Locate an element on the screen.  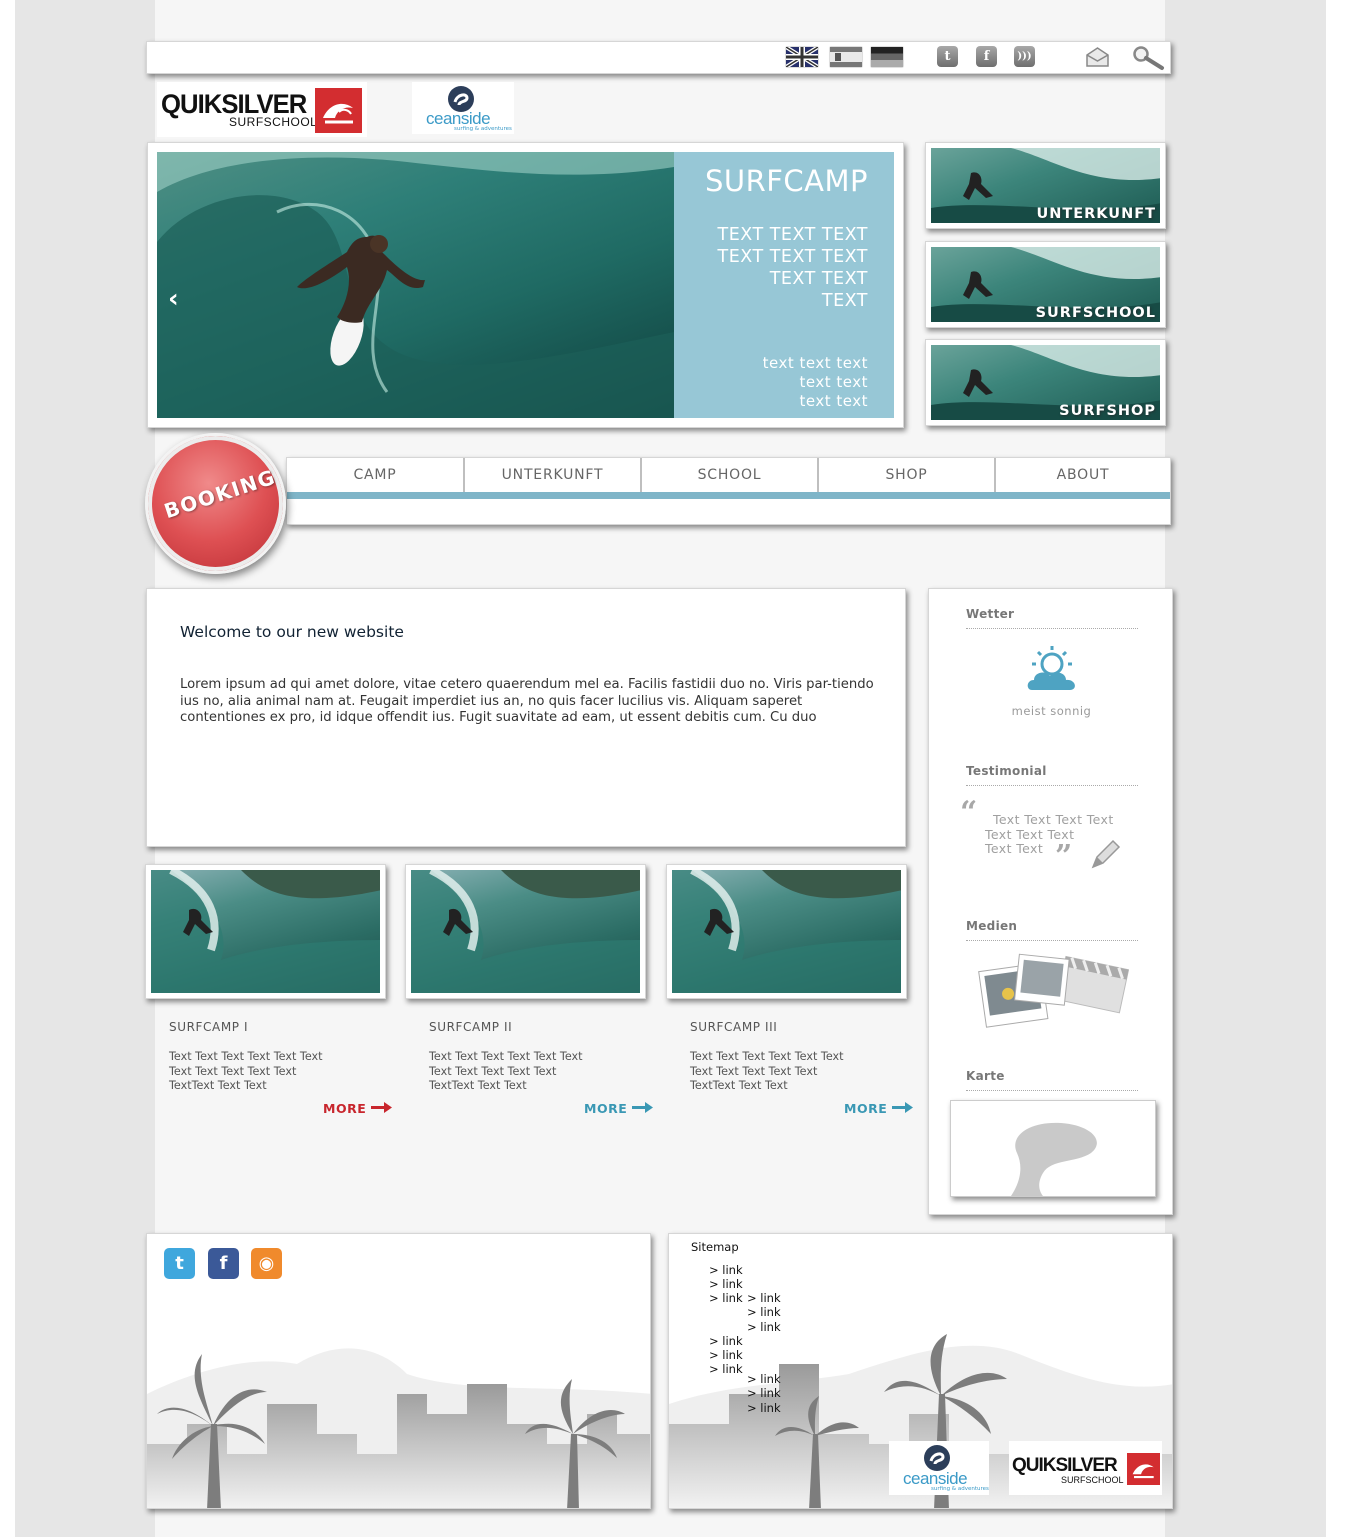
nav-unterkunft: UNTERKUNFT is located at coordinates (553, 475).